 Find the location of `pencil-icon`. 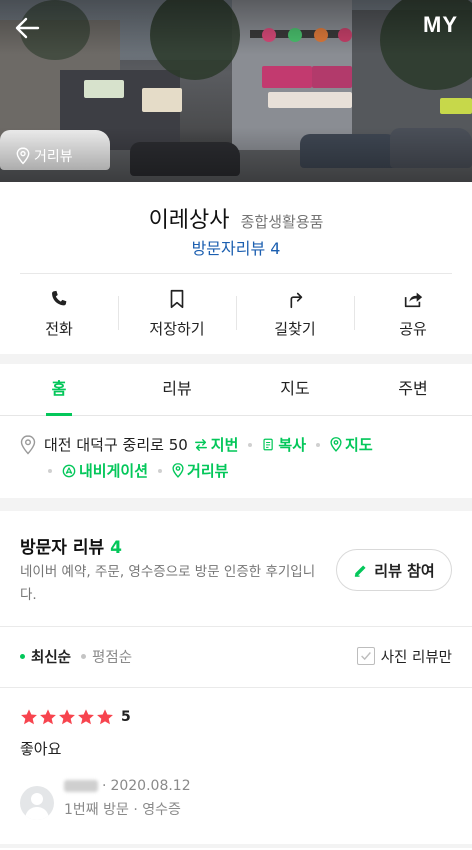

pencil-icon is located at coordinates (360, 570).